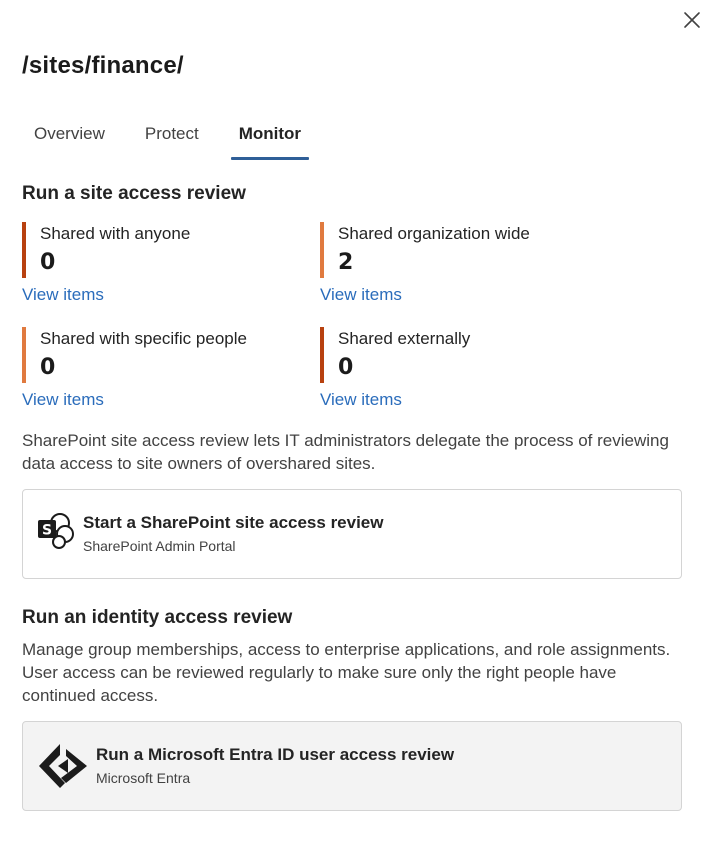 The height and width of the screenshot is (848, 718). Describe the element at coordinates (134, 193) in the screenshot. I see `site-review-heading: Run a site access review` at that location.